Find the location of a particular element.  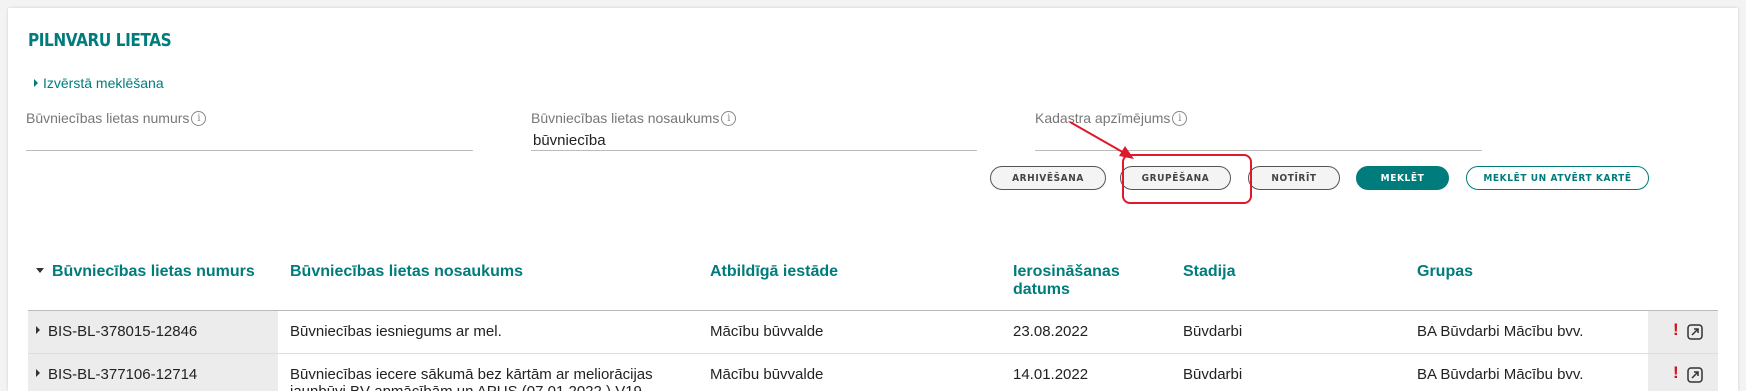

case-number-filter: Būvniecības lietas numurs i is located at coordinates (249, 132).